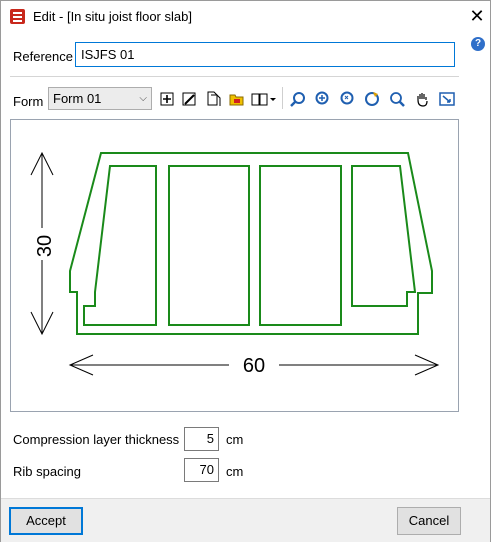 The width and height of the screenshot is (491, 542). I want to click on zoom-previous-icon, so click(298, 99).